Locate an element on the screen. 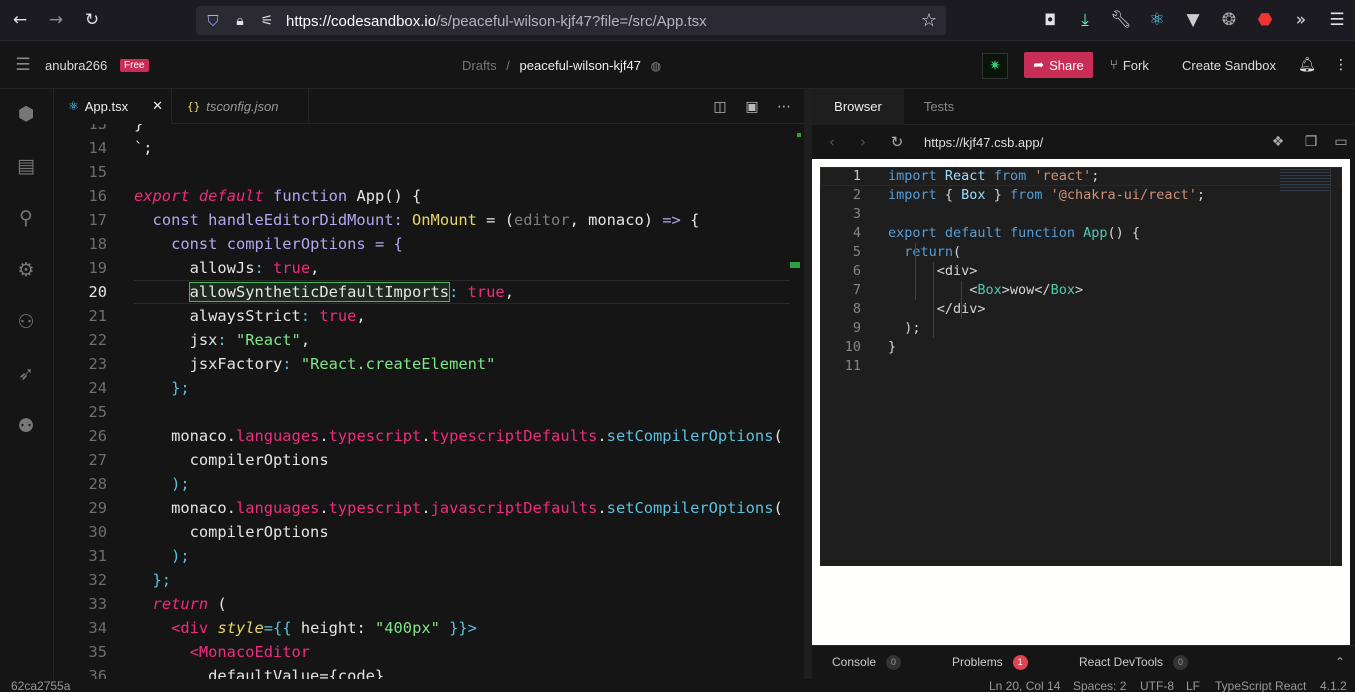 The image size is (1355, 692). code-line: 19 allowJs: true, is located at coordinates (429, 268).